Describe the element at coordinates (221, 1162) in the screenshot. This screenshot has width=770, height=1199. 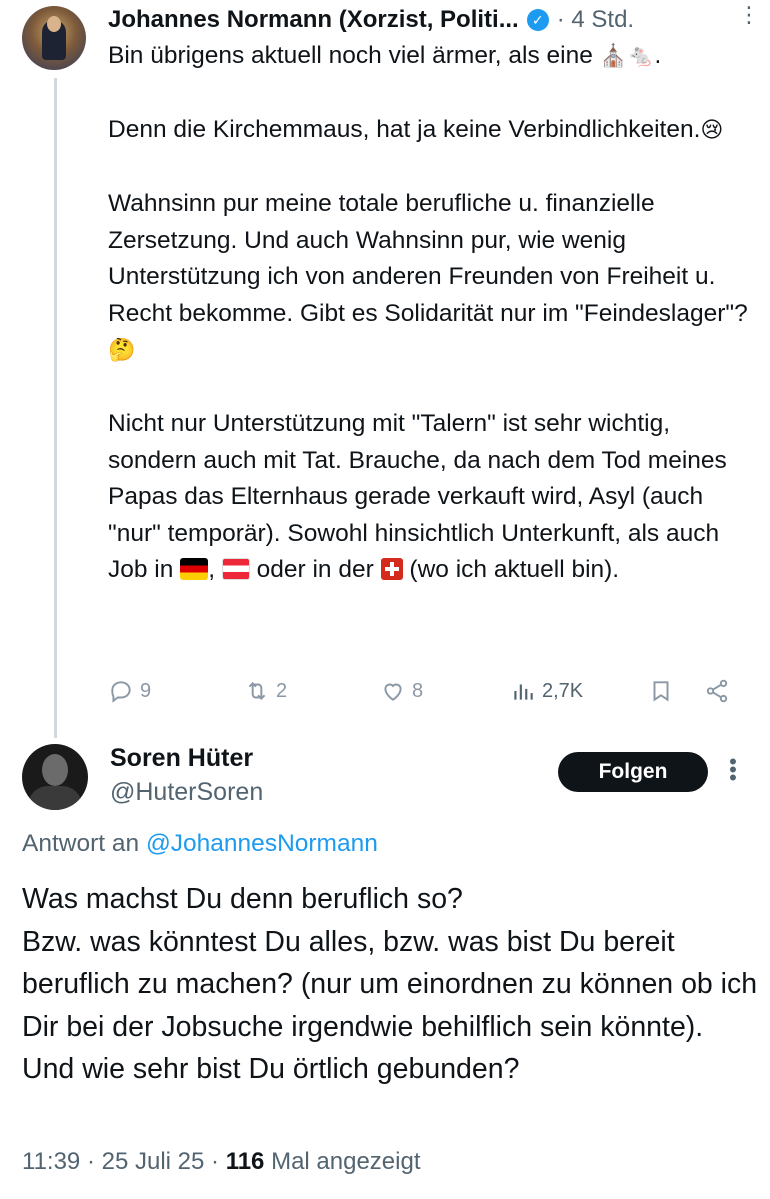
I see `reply-meta: 11:39 · 25 Juli 25 · 116 Mal angezeigt` at that location.